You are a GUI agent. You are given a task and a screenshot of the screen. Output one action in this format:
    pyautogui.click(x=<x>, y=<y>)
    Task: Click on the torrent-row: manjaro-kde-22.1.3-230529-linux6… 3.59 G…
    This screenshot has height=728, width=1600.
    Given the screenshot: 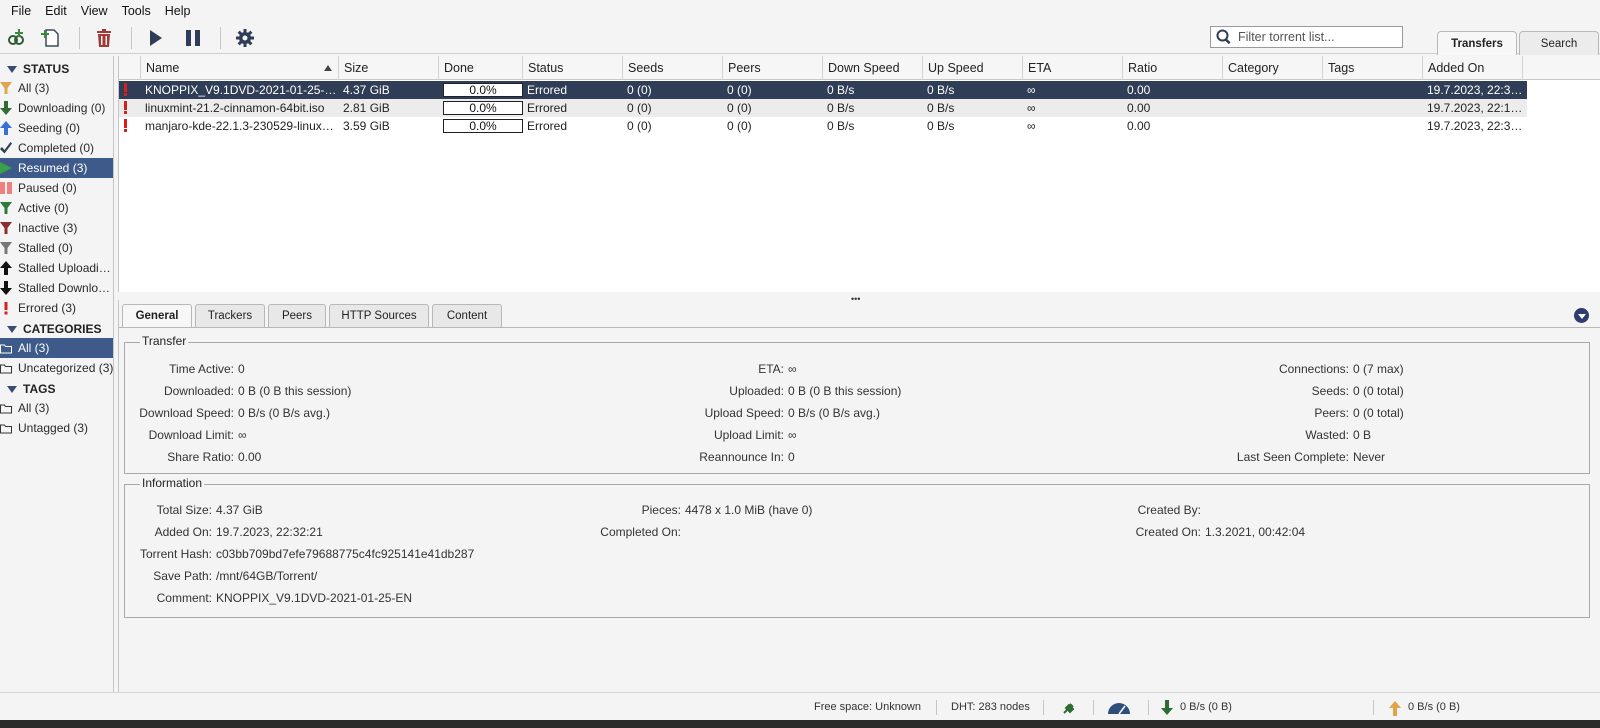 What is the action you would take?
    pyautogui.click(x=823, y=126)
    